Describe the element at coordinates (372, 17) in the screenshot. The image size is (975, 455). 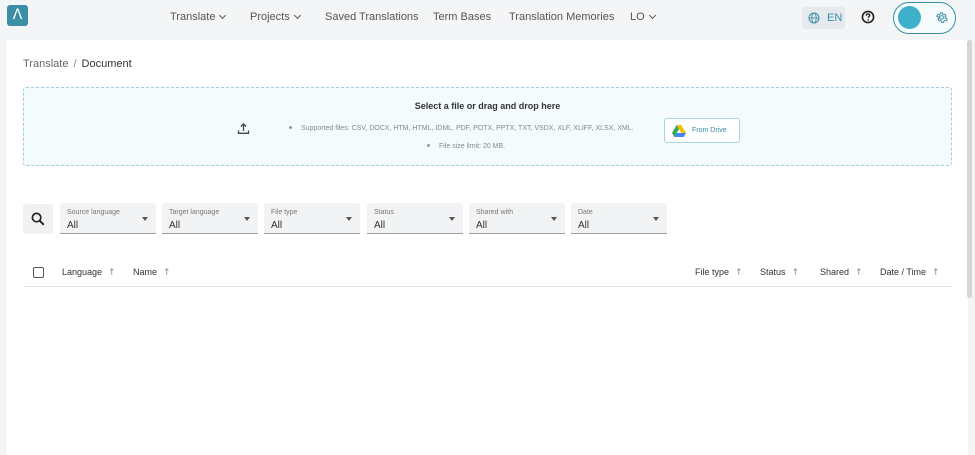
I see `nav-saved-translations: Saved Translations` at that location.